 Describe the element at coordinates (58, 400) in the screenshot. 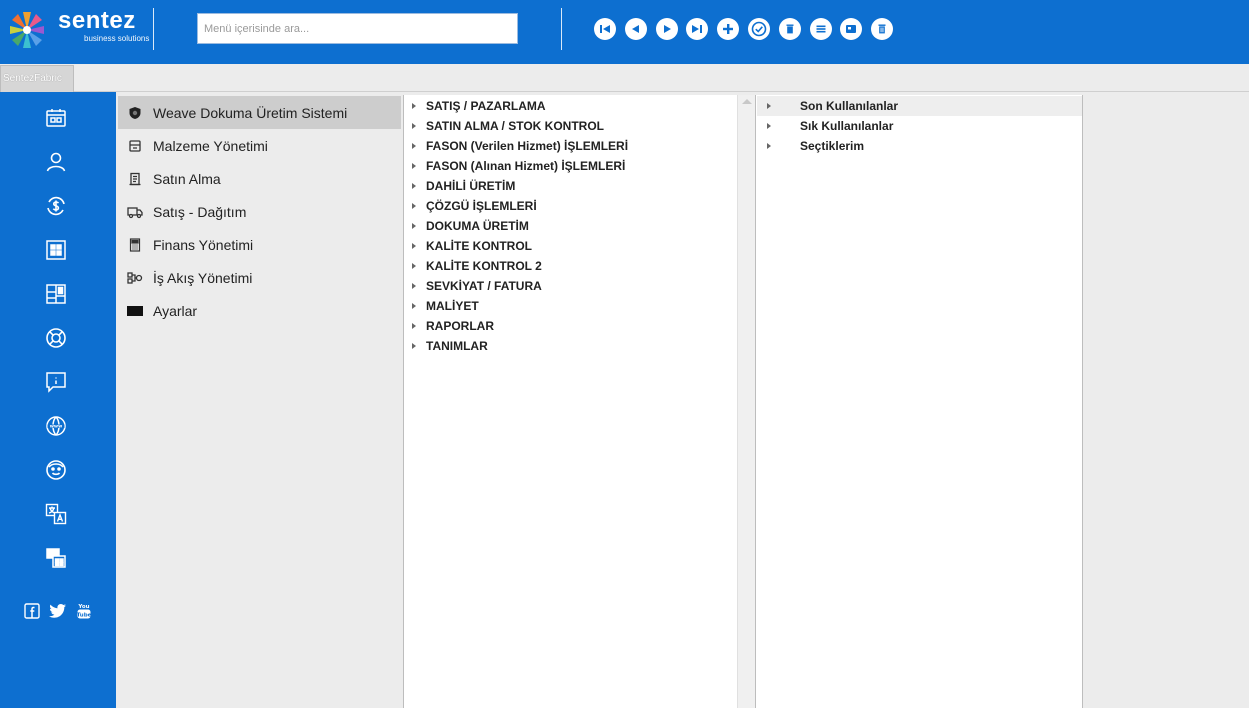

I see `left-rail: www You Tube` at that location.